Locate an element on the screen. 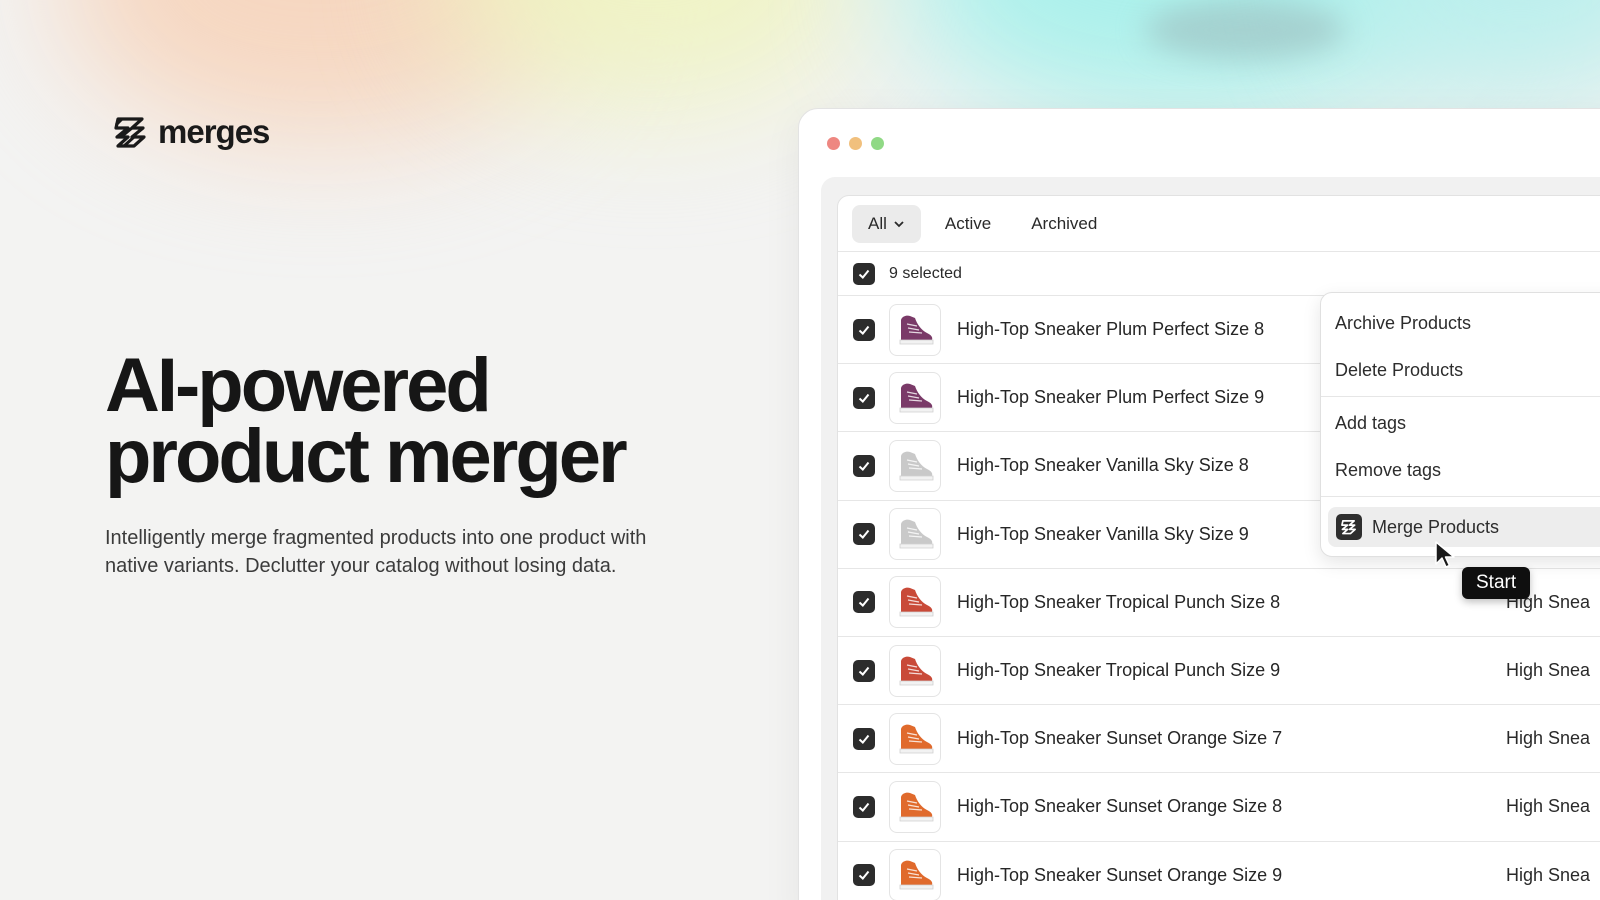 This screenshot has width=1600, height=900. mouse-pointer-icon is located at coordinates (1445, 554).